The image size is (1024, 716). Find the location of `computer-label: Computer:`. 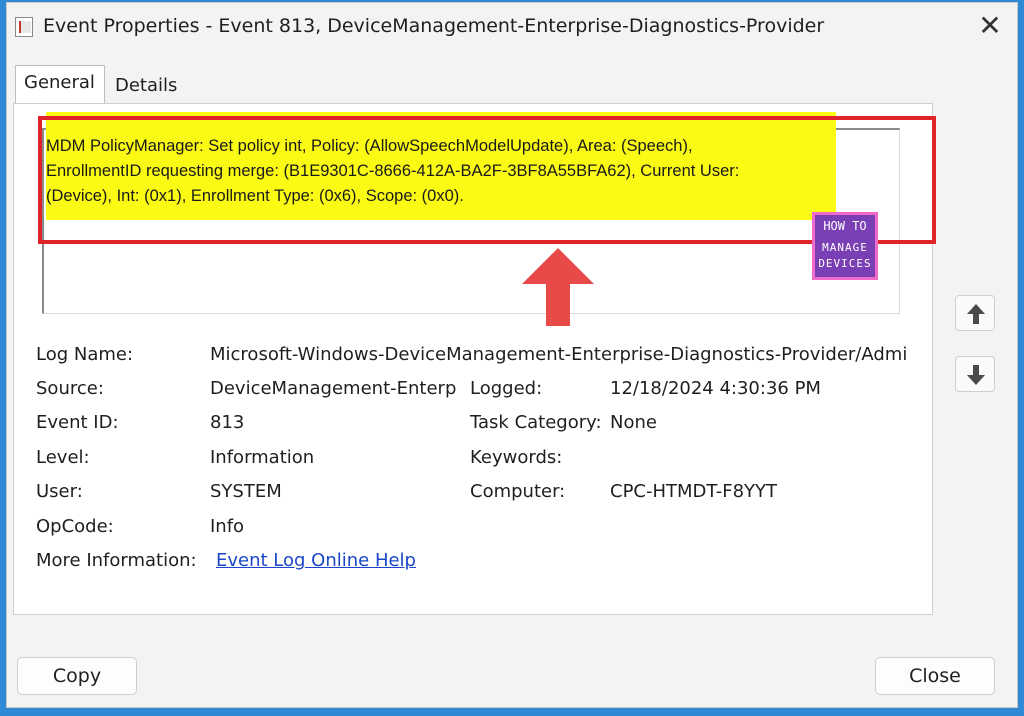

computer-label: Computer: is located at coordinates (518, 491).